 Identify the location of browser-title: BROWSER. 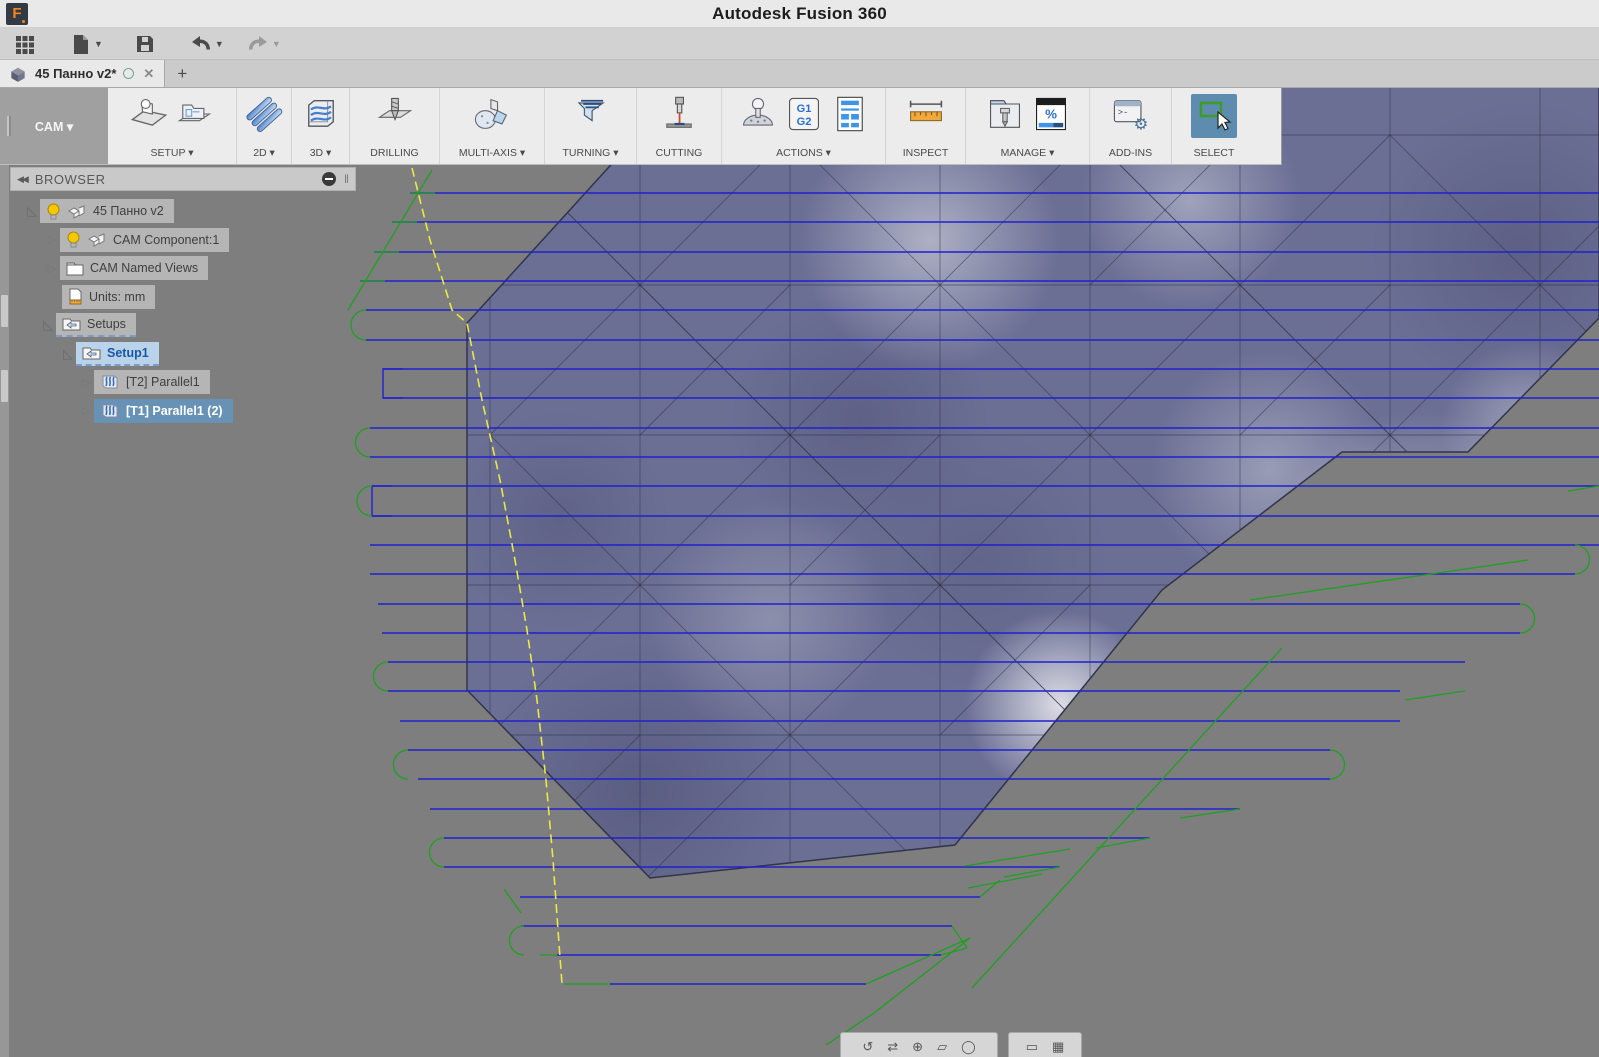
(70, 179).